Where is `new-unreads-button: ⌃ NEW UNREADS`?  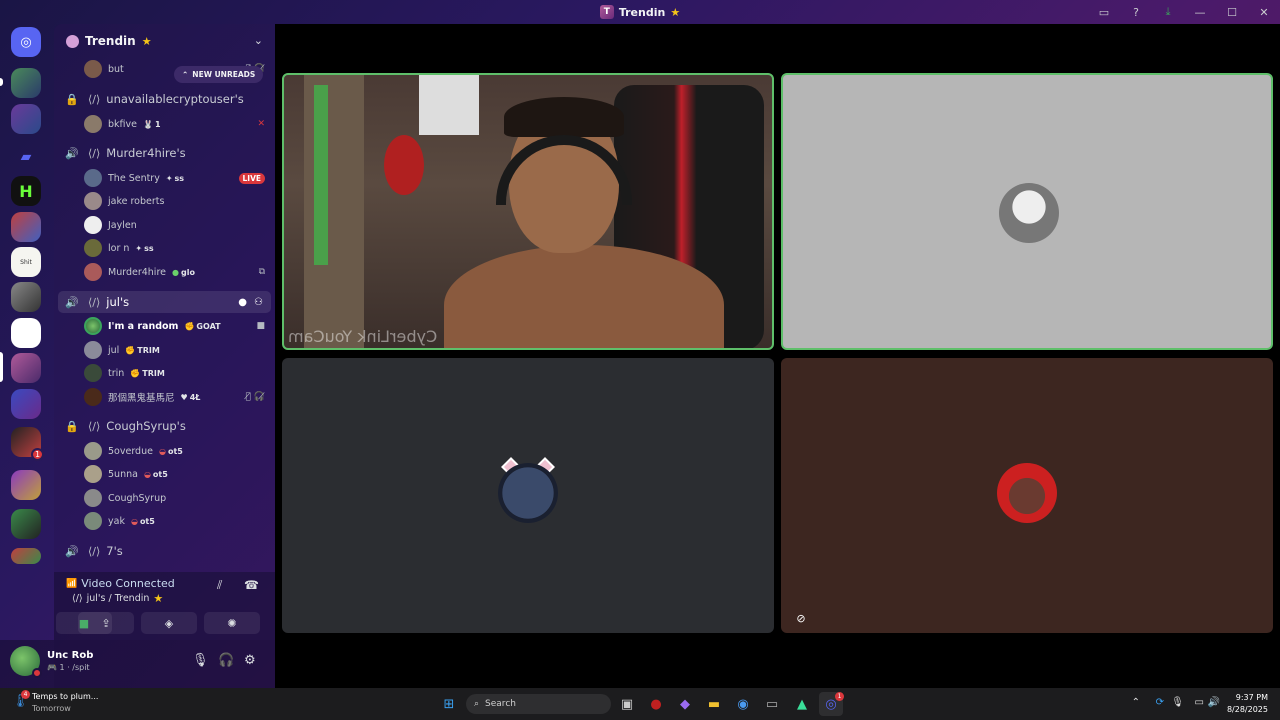
new-unreads-button: ⌃ NEW UNREADS is located at coordinates (219, 74).